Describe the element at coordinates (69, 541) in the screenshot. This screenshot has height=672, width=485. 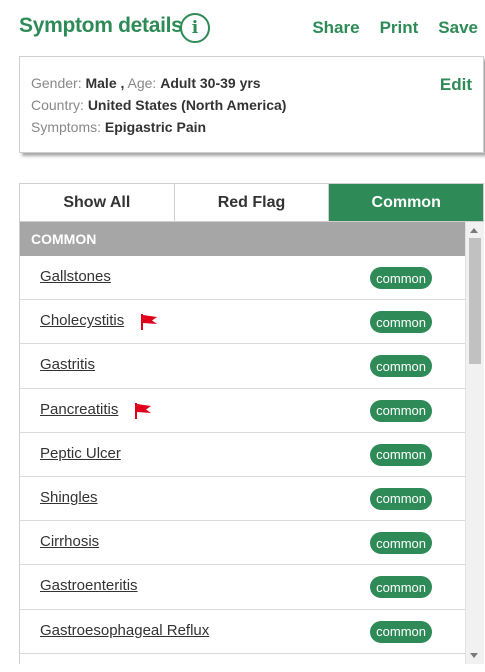
I see `condition-link: Cirrhosis` at that location.